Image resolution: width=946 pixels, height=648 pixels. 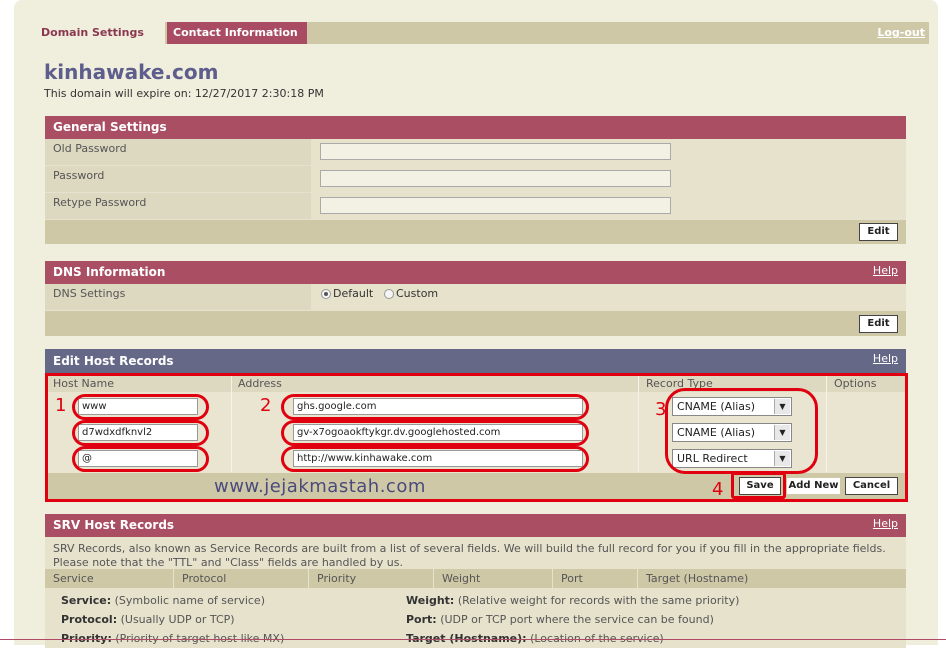 I want to click on bottom-border-line, so click(x=473, y=639).